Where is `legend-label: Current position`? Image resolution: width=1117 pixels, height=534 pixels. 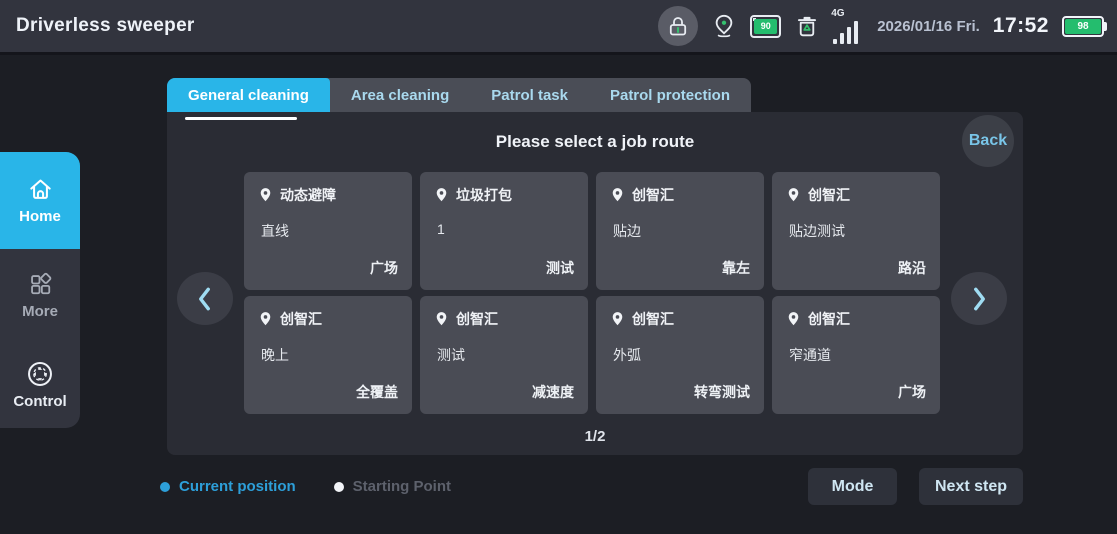 legend-label: Current position is located at coordinates (237, 486).